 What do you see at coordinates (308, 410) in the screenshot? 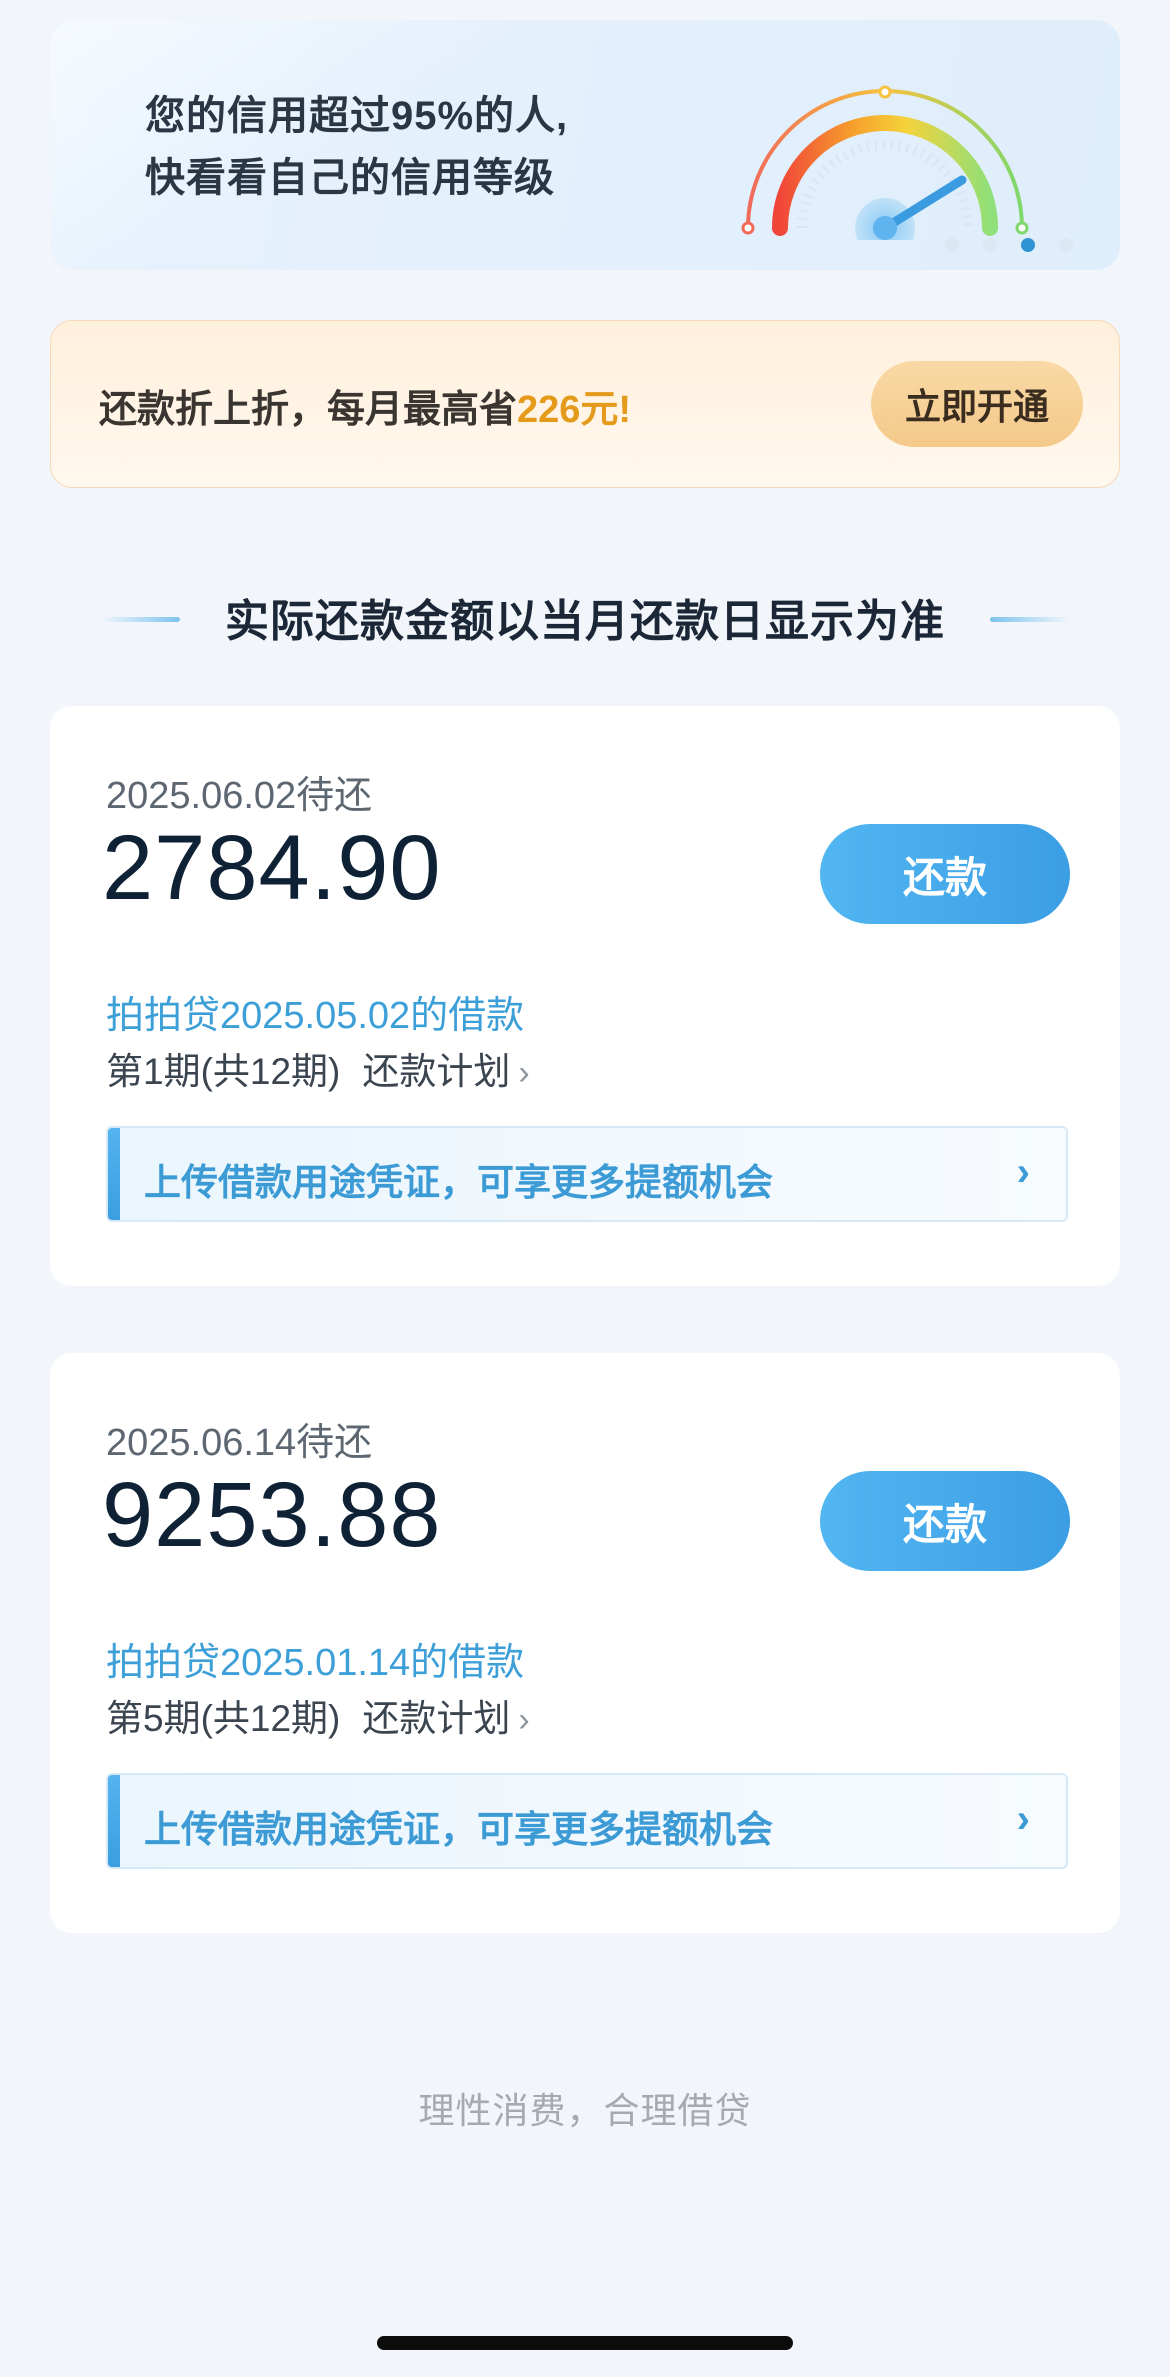
I see `promo-text-prefix: 还款折上折，每月最高省` at bounding box center [308, 410].